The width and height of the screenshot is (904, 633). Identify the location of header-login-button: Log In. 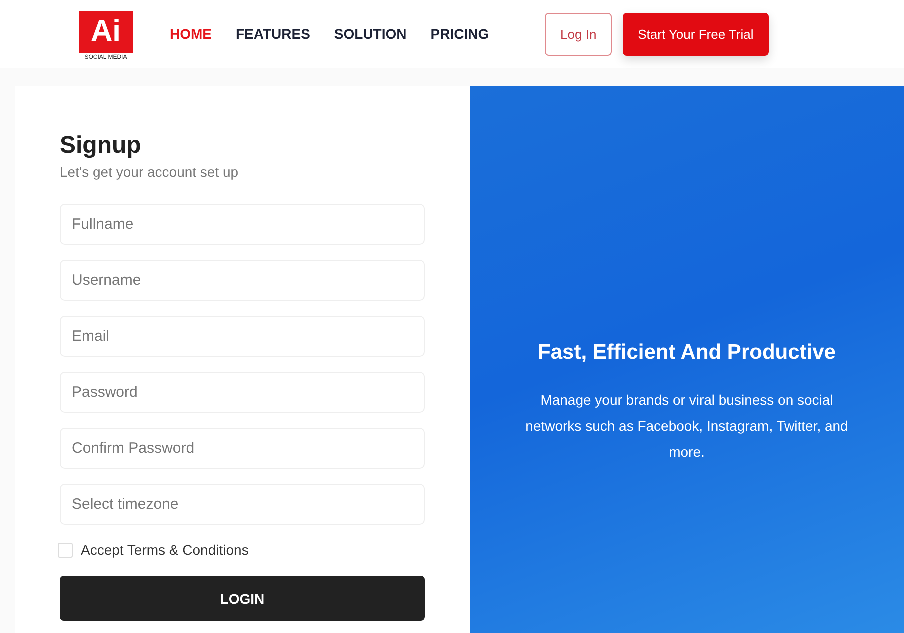
(578, 34).